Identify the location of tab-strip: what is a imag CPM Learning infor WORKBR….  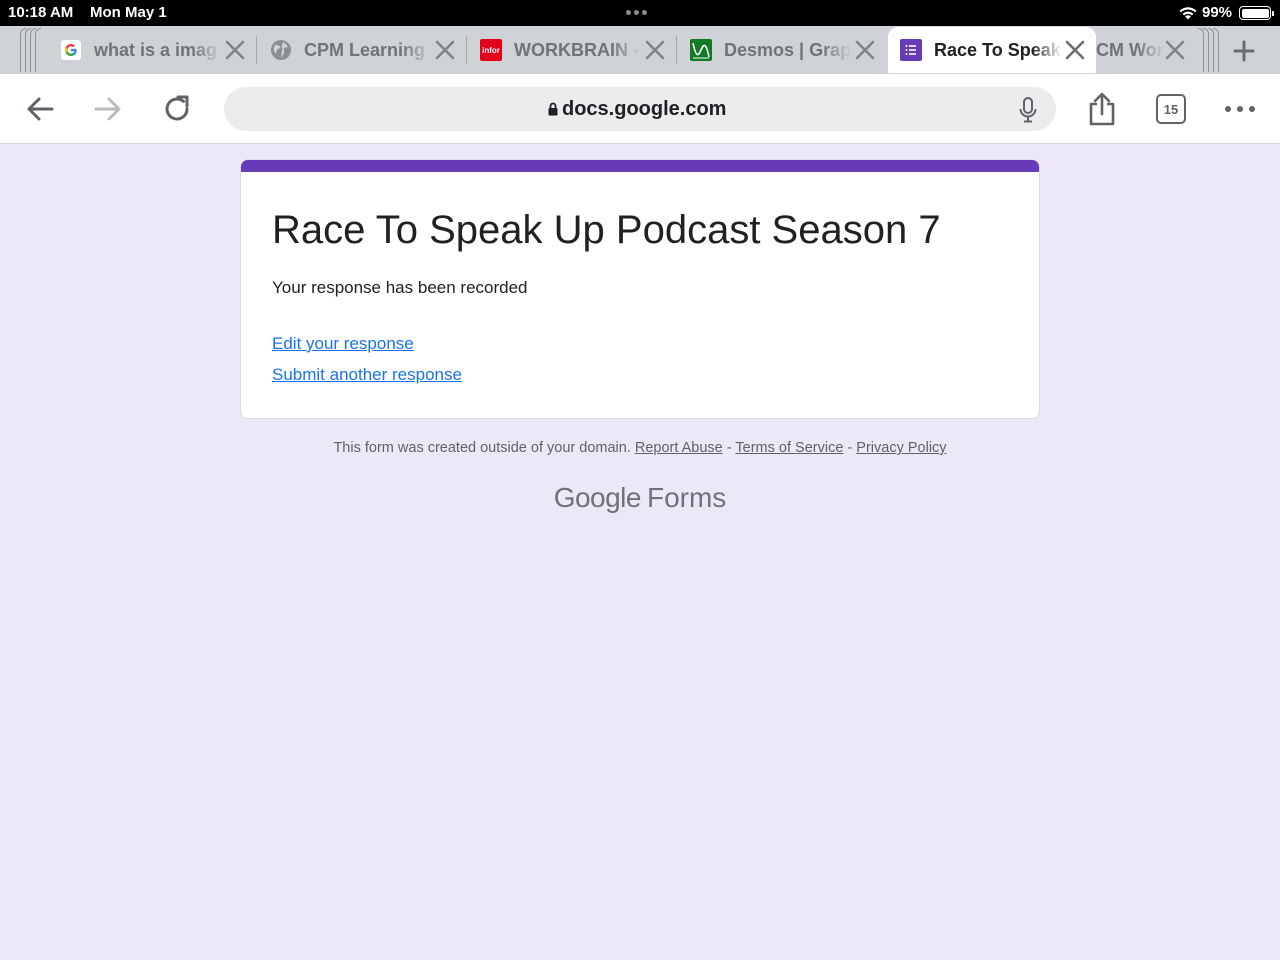
(640, 50).